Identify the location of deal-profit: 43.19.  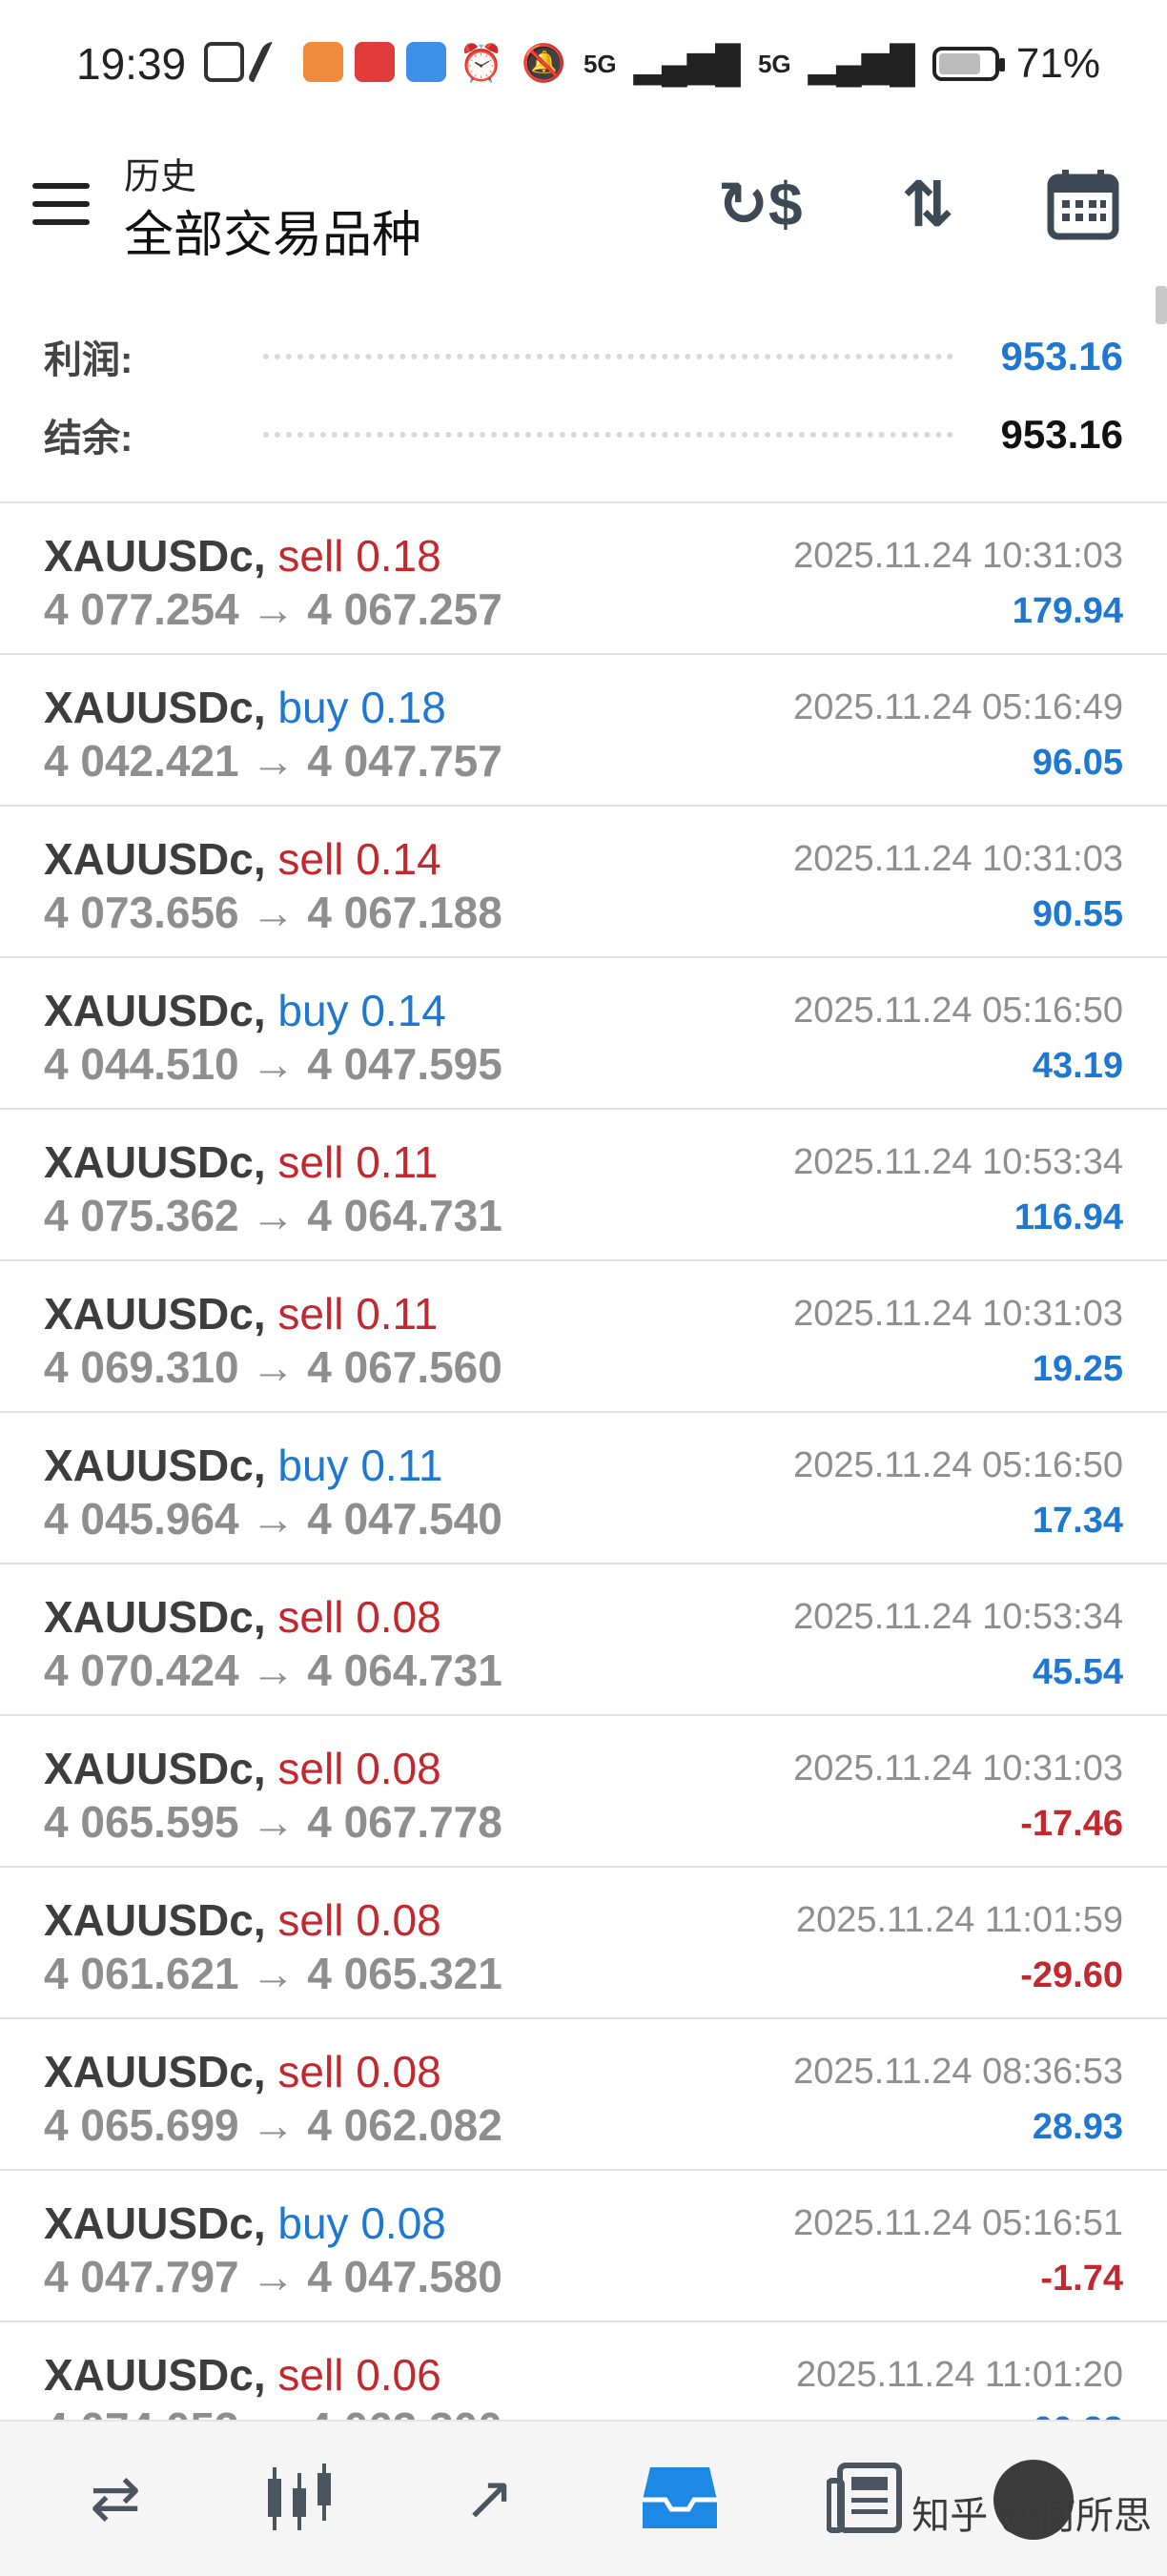
(1077, 1066).